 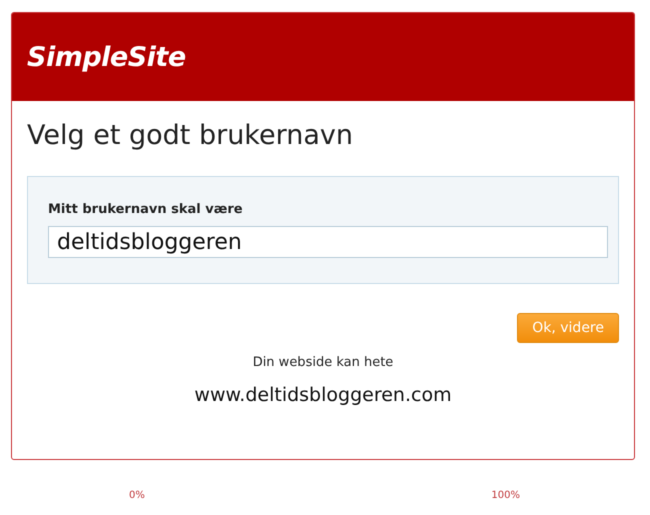 What do you see at coordinates (323, 395) in the screenshot?
I see `preview-url: www.deltidsbloggeren.com` at bounding box center [323, 395].